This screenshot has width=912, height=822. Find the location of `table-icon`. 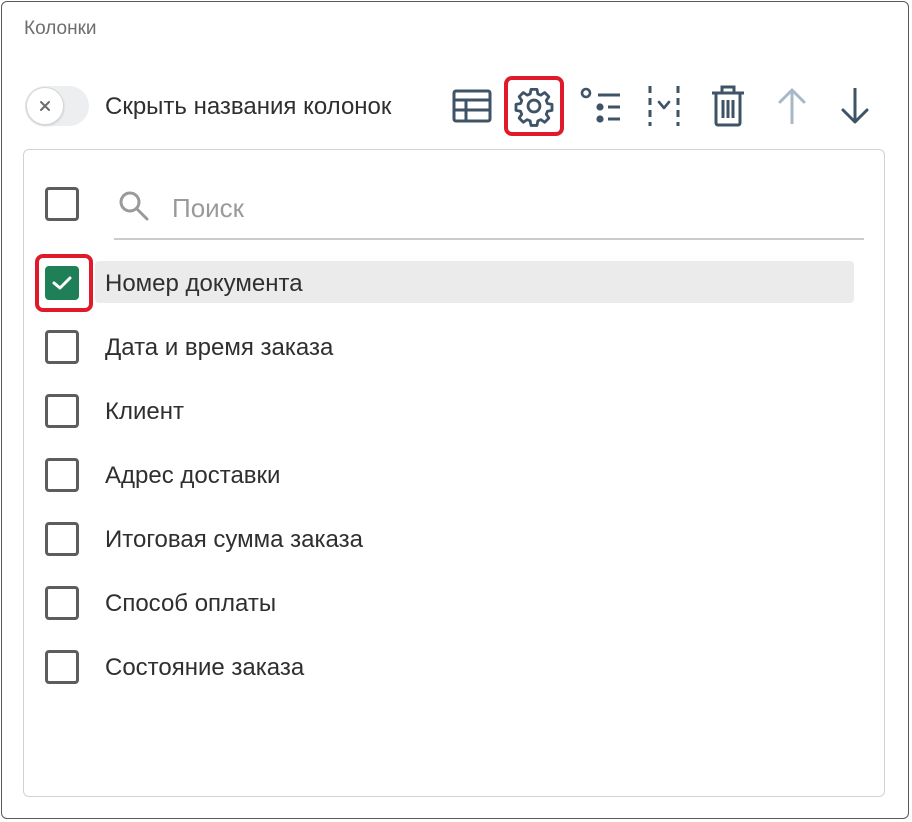

table-icon is located at coordinates (472, 106).